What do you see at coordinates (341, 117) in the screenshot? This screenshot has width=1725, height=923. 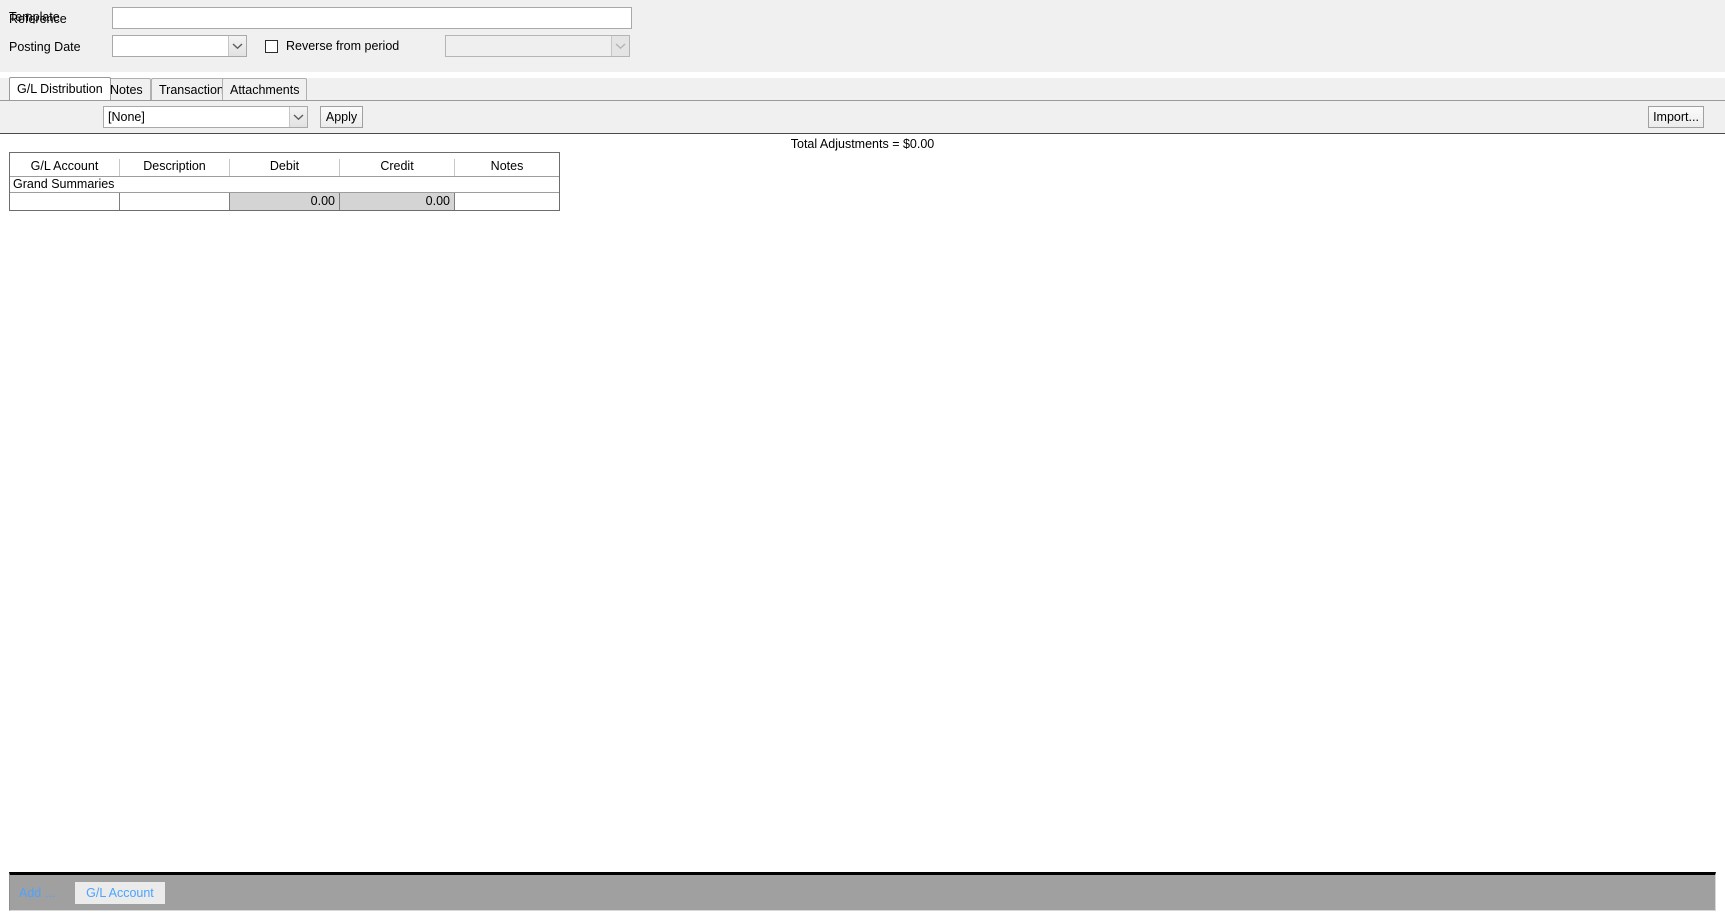 I see `apply-button: Apply` at bounding box center [341, 117].